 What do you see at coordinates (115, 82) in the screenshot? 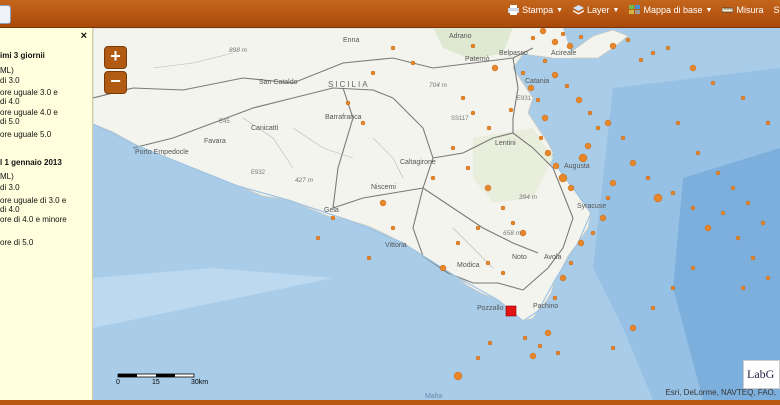
I see `zoom-out-button: −` at bounding box center [115, 82].